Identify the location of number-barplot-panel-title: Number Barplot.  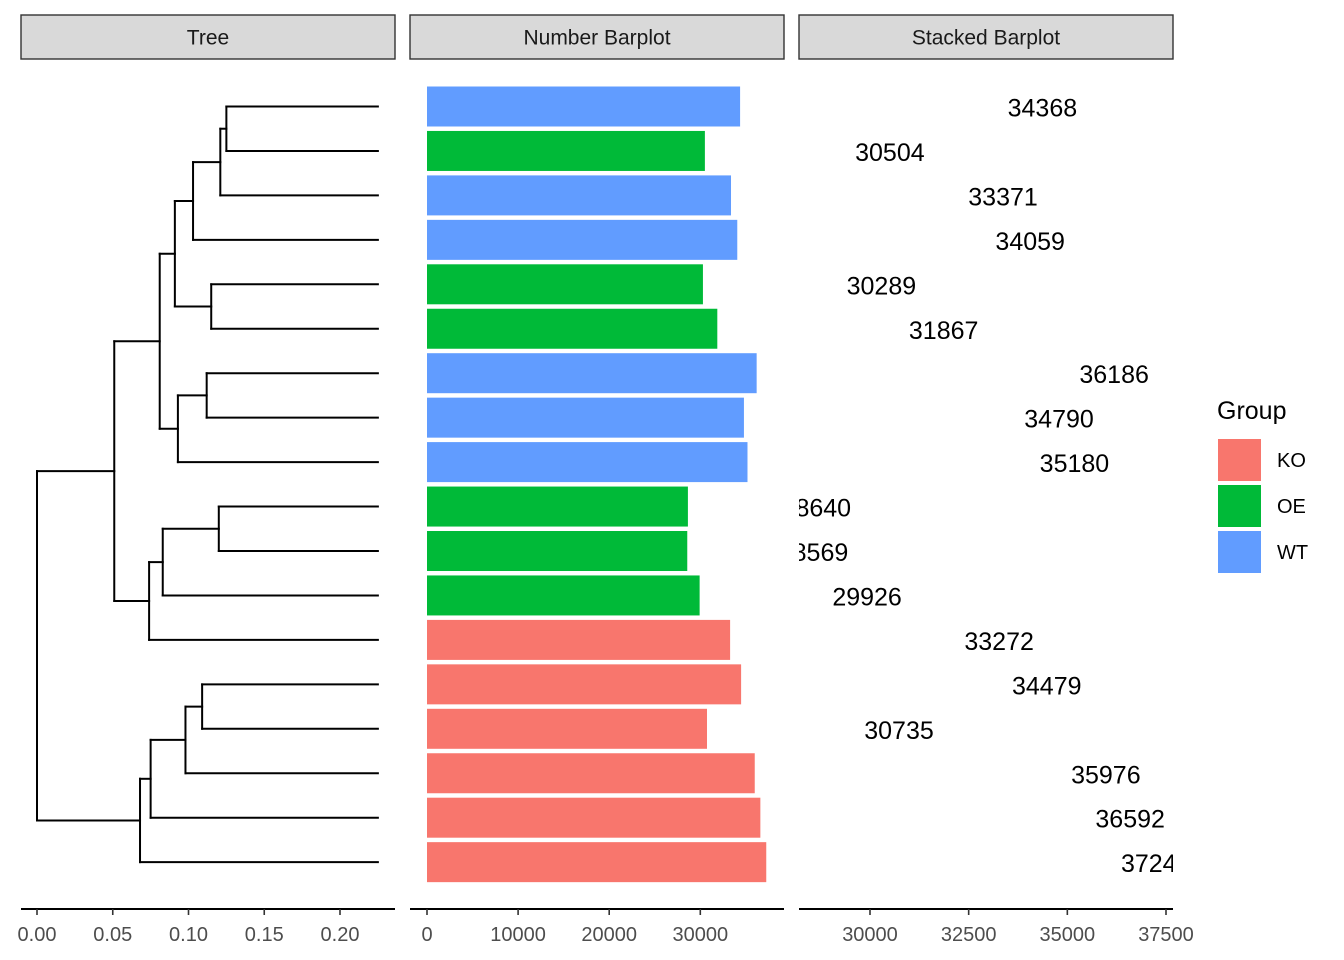
(596, 38).